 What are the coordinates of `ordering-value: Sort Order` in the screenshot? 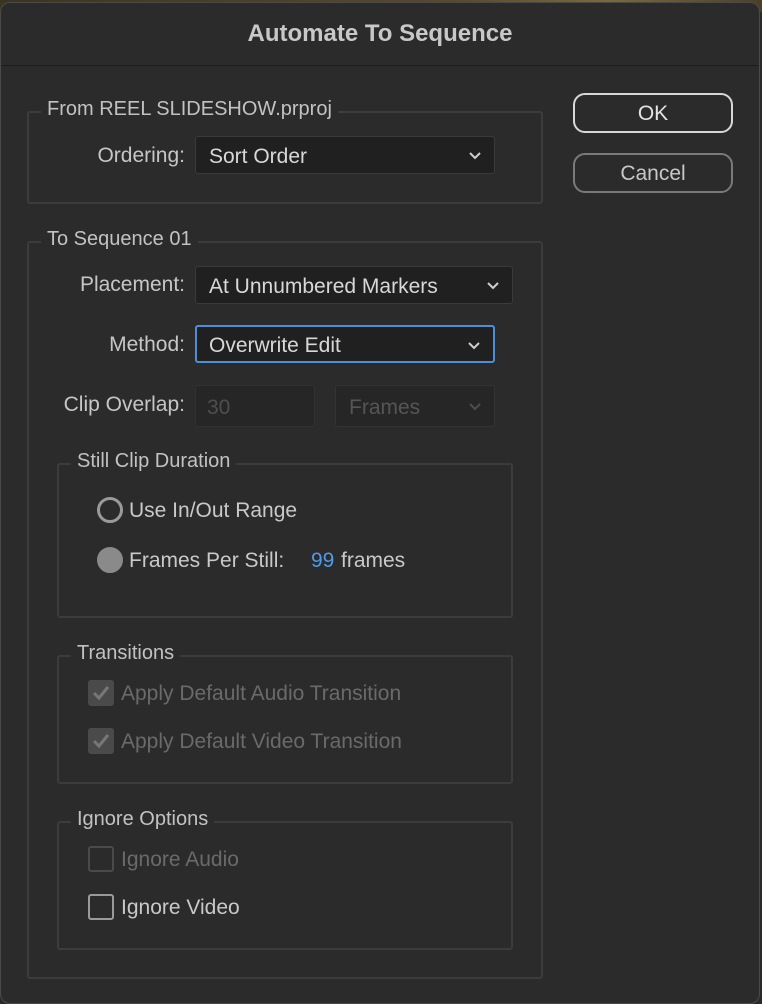 It's located at (258, 156).